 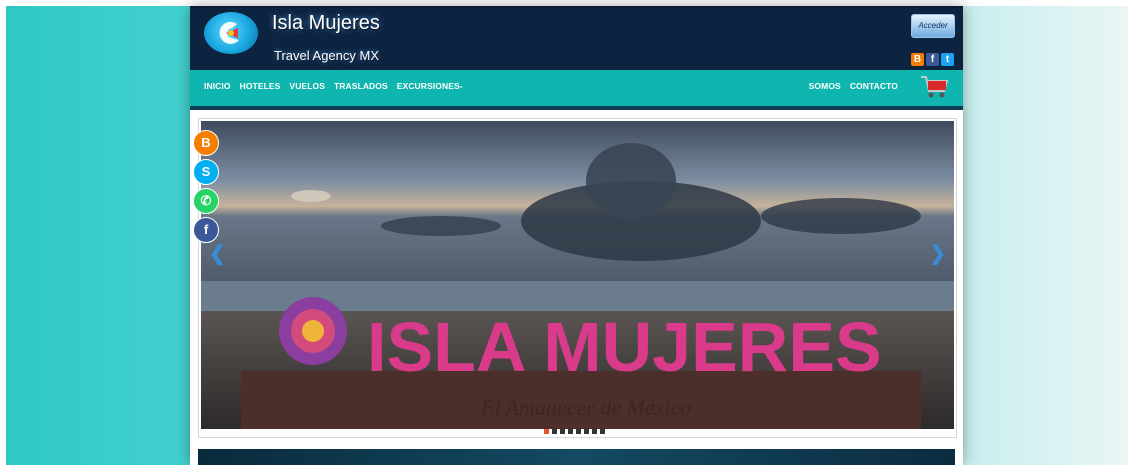 I want to click on login-button: Acceder, so click(x=933, y=26).